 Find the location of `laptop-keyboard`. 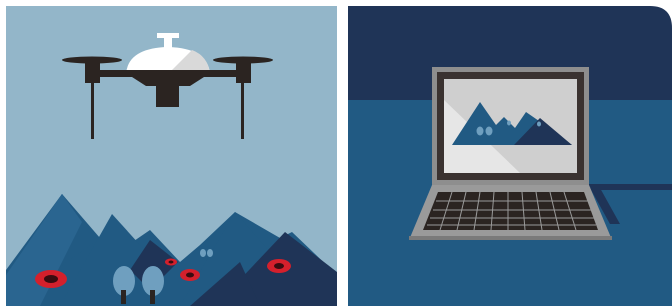

laptop-keyboard is located at coordinates (510, 211).